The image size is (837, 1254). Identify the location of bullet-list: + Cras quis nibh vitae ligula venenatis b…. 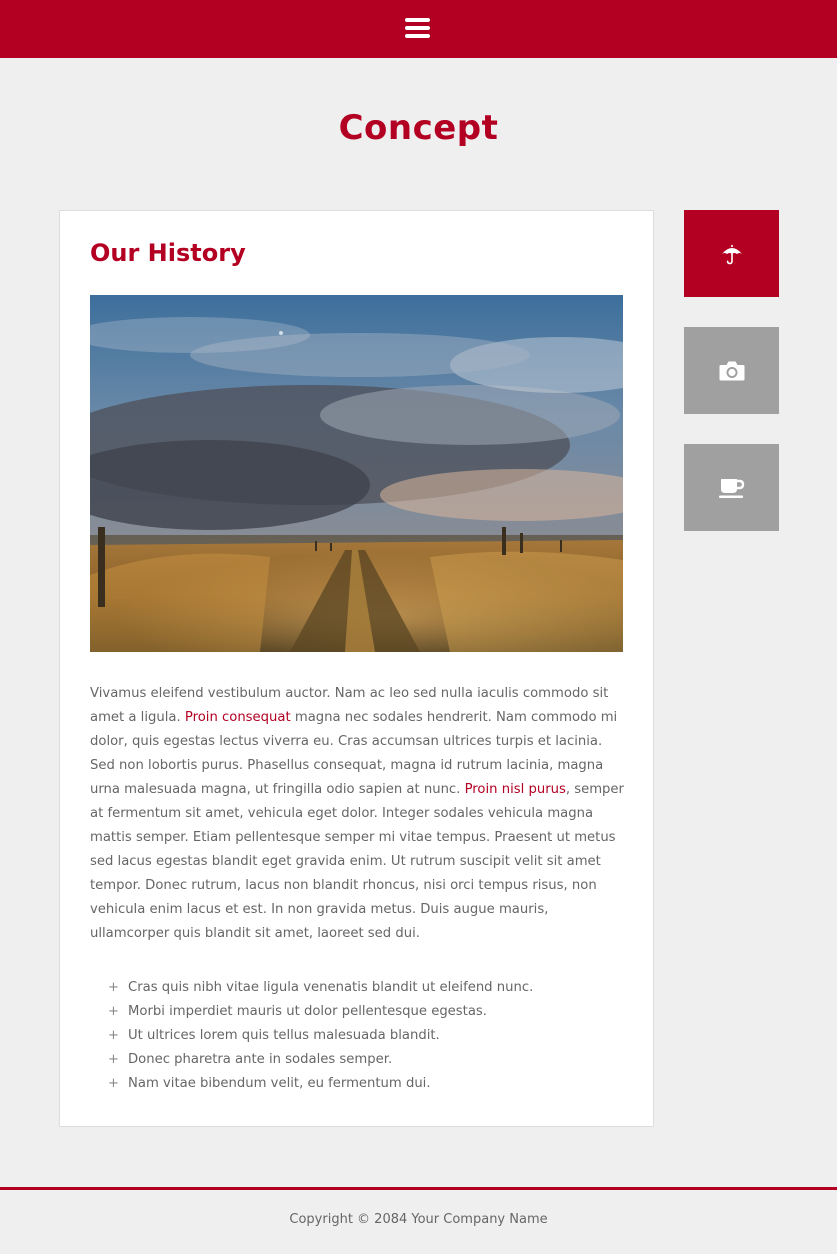
(358, 1036).